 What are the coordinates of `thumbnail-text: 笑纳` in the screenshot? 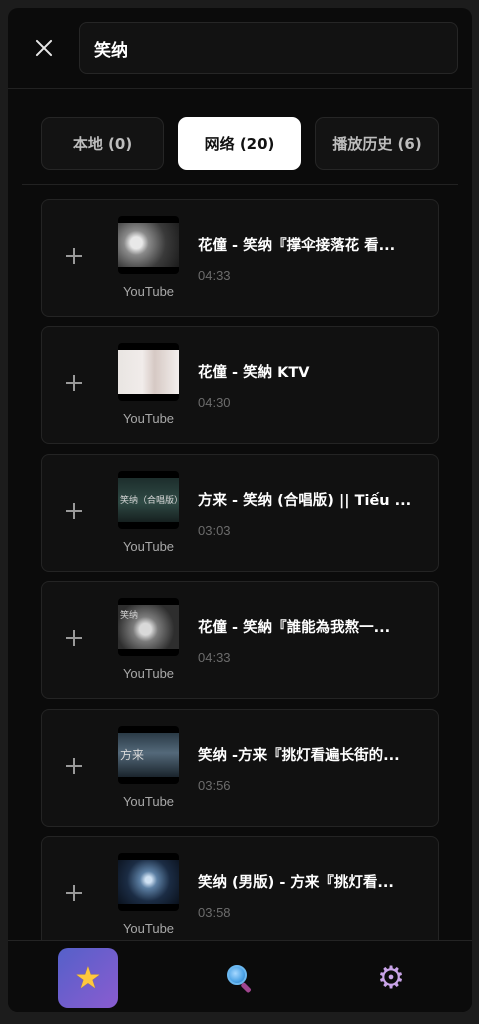 It's located at (129, 616).